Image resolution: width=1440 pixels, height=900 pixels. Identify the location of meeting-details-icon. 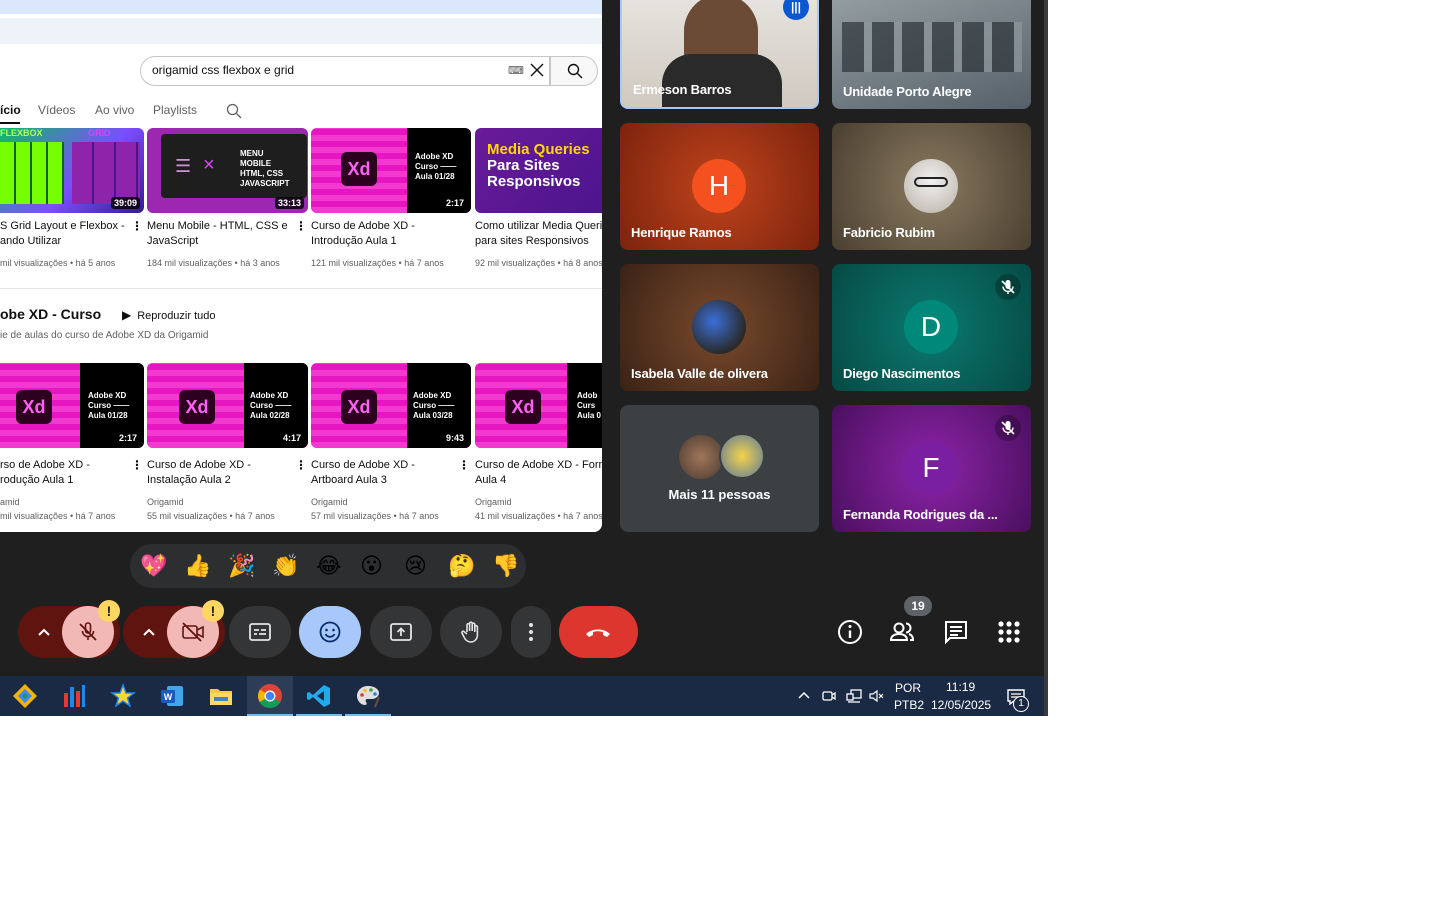
(850, 632).